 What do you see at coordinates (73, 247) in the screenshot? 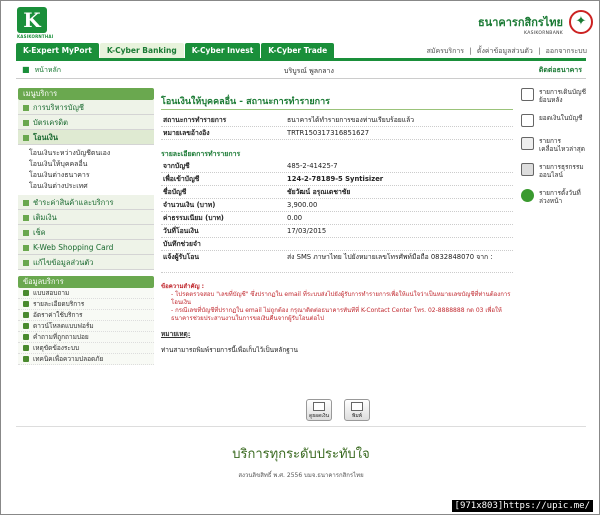
I see `sidebar-item-label: K-Web Shopping Card` at bounding box center [73, 247].